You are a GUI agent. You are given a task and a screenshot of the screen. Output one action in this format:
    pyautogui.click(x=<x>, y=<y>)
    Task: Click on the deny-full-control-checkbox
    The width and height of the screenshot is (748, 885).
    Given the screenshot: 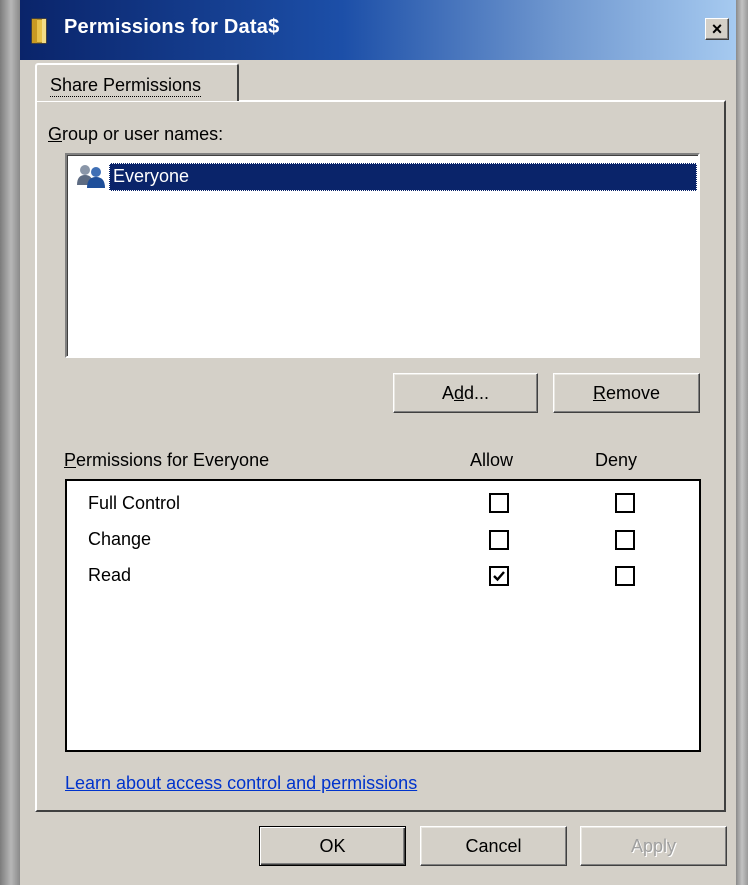 What is the action you would take?
    pyautogui.click(x=625, y=503)
    